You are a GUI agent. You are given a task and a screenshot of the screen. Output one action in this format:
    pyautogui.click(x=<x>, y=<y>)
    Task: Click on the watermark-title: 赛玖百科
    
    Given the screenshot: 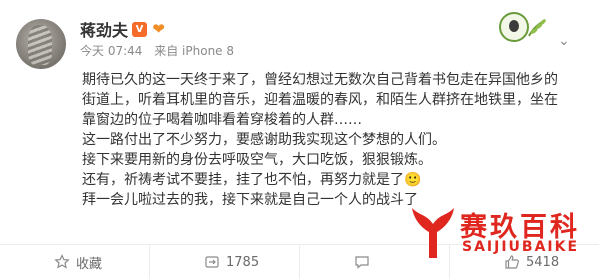 What is the action you would take?
    pyautogui.click(x=520, y=227)
    